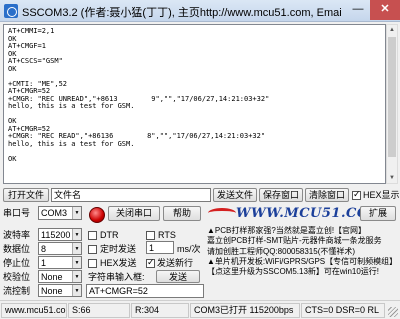 Image resolution: width=400 pixels, height=319 pixels. I want to click on interval-field: 1, so click(160, 247).